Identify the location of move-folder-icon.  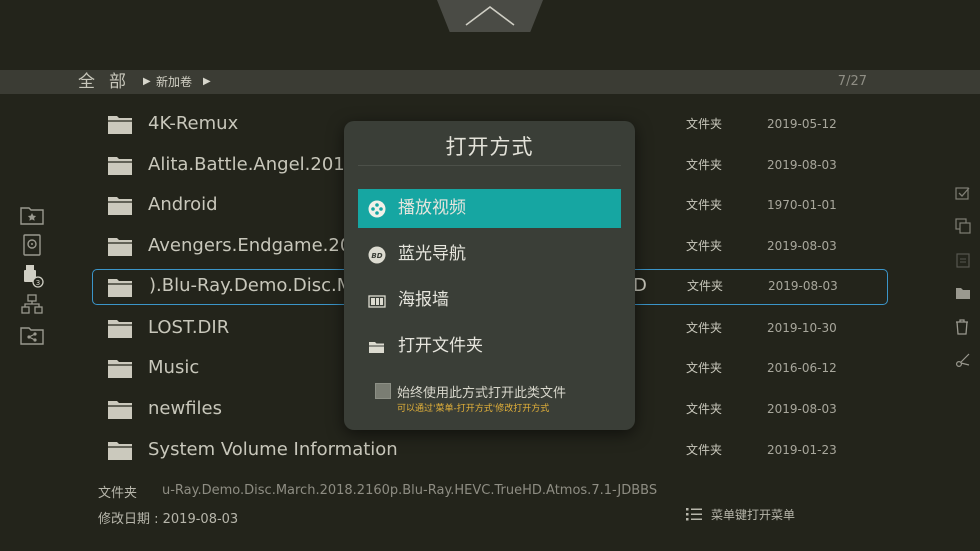
(964, 294).